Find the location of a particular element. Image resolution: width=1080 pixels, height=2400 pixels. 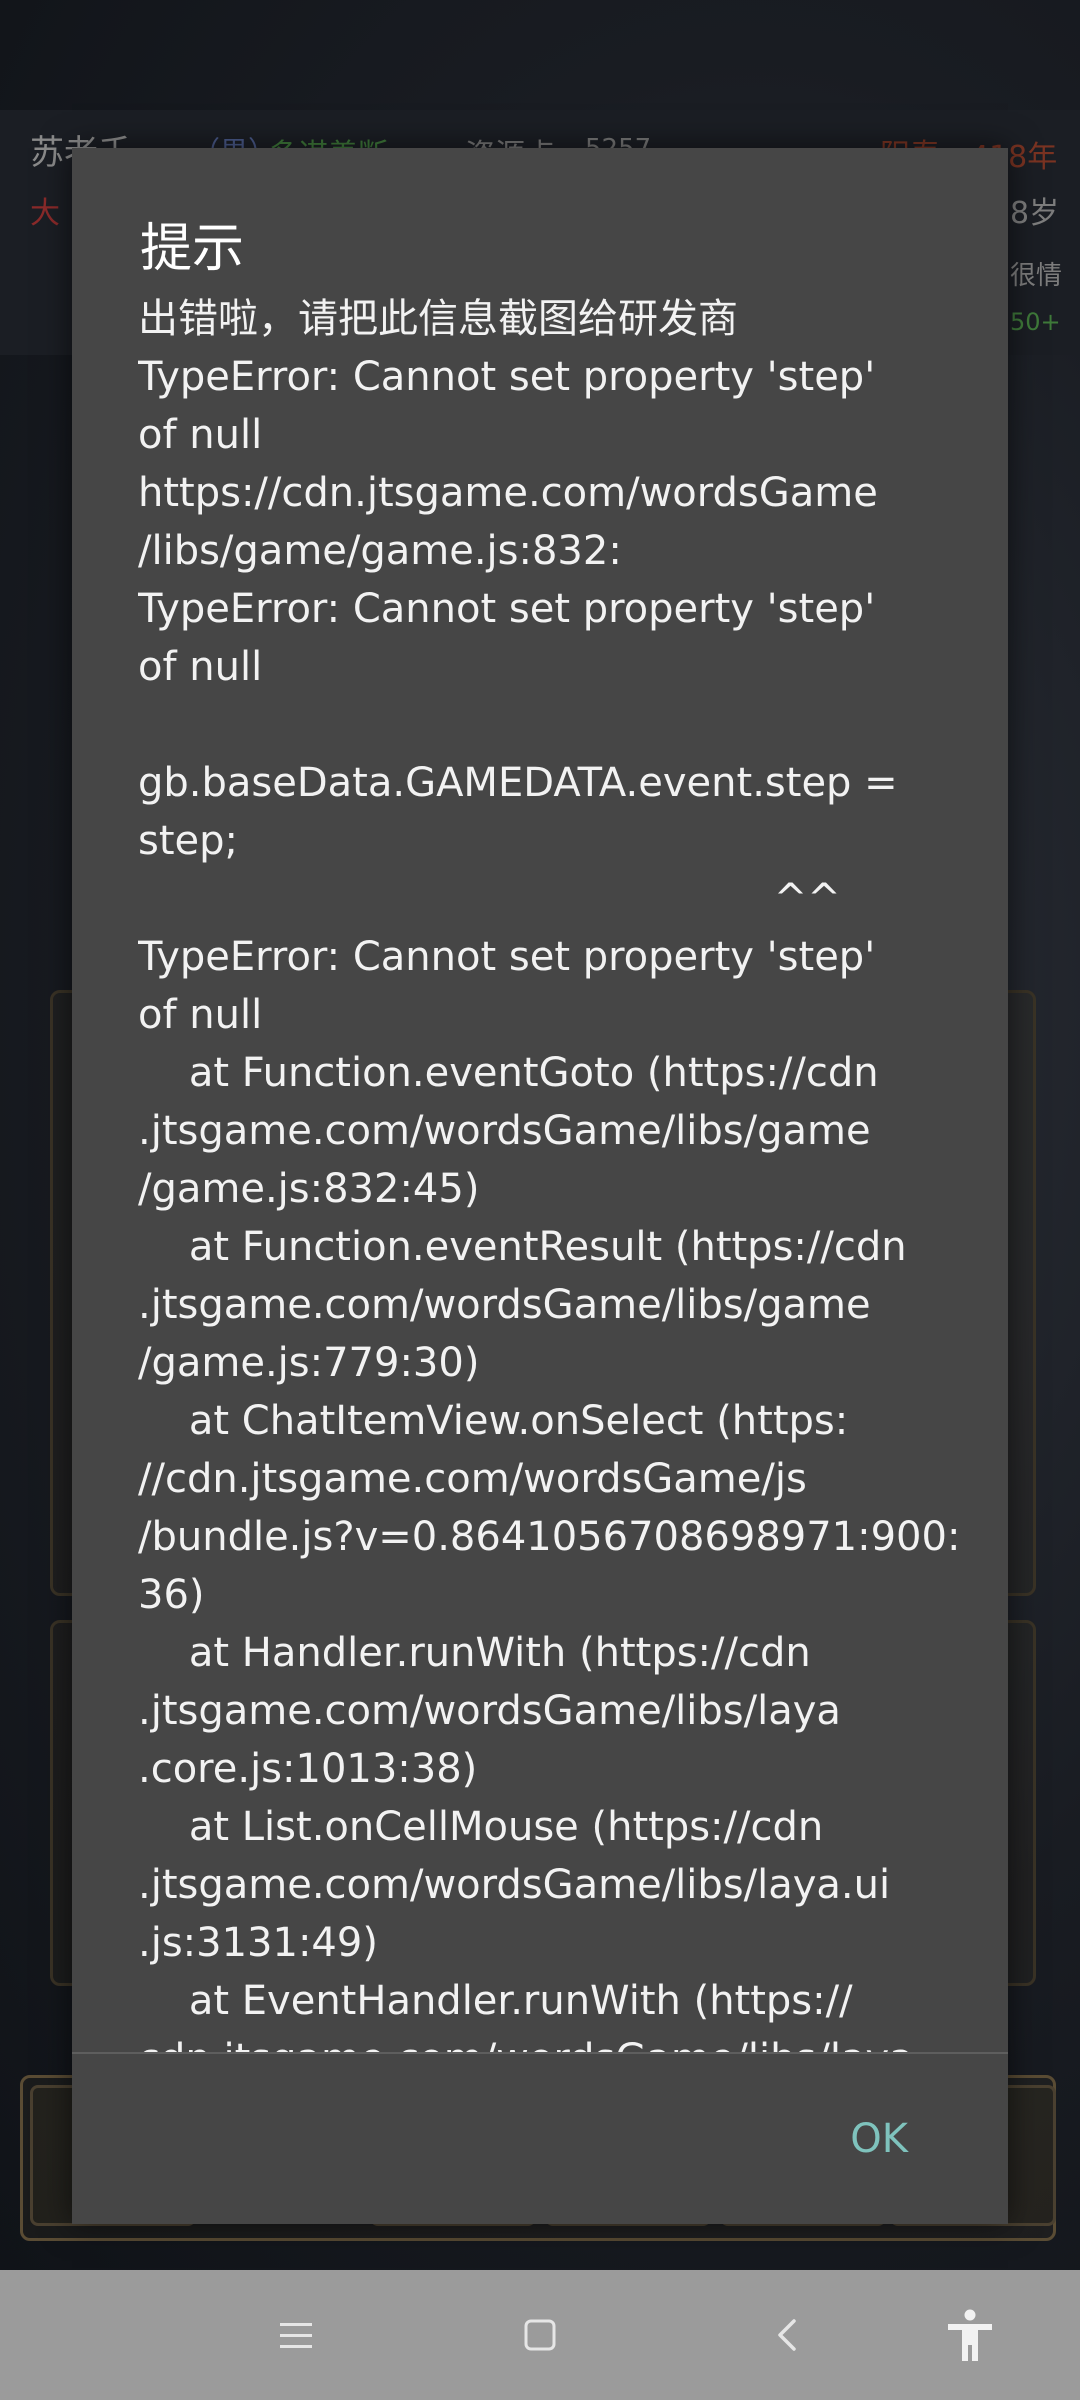

red-badge-text: 大 is located at coordinates (45, 213).